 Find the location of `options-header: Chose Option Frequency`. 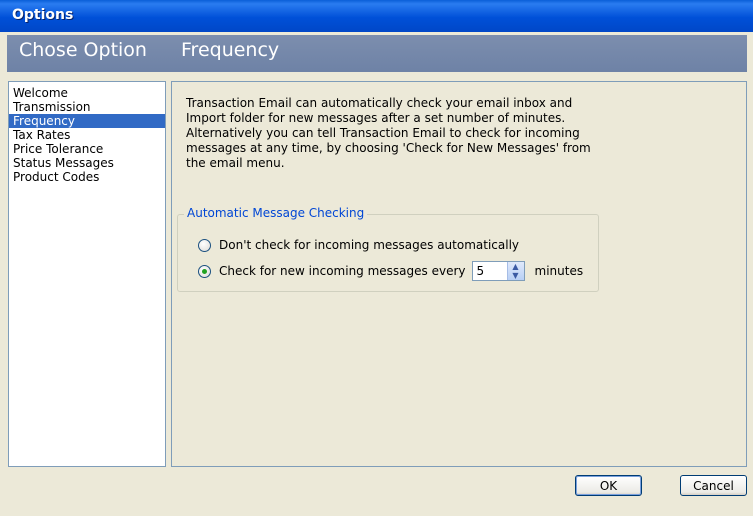

options-header: Chose Option Frequency is located at coordinates (377, 53).